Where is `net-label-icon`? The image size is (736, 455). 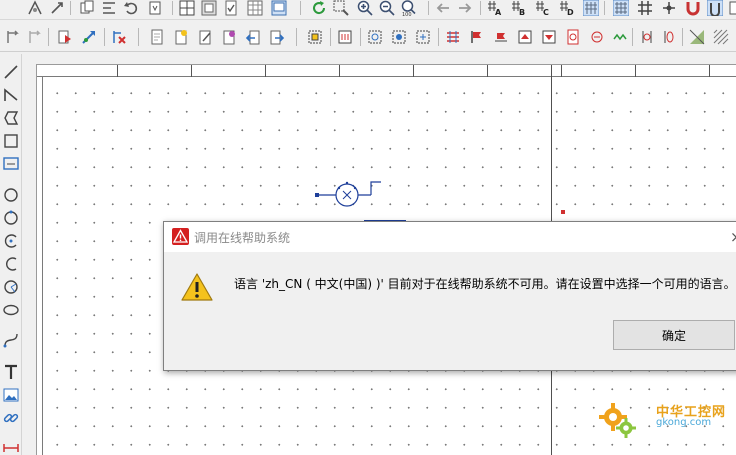
net-label-icon is located at coordinates (501, 37).